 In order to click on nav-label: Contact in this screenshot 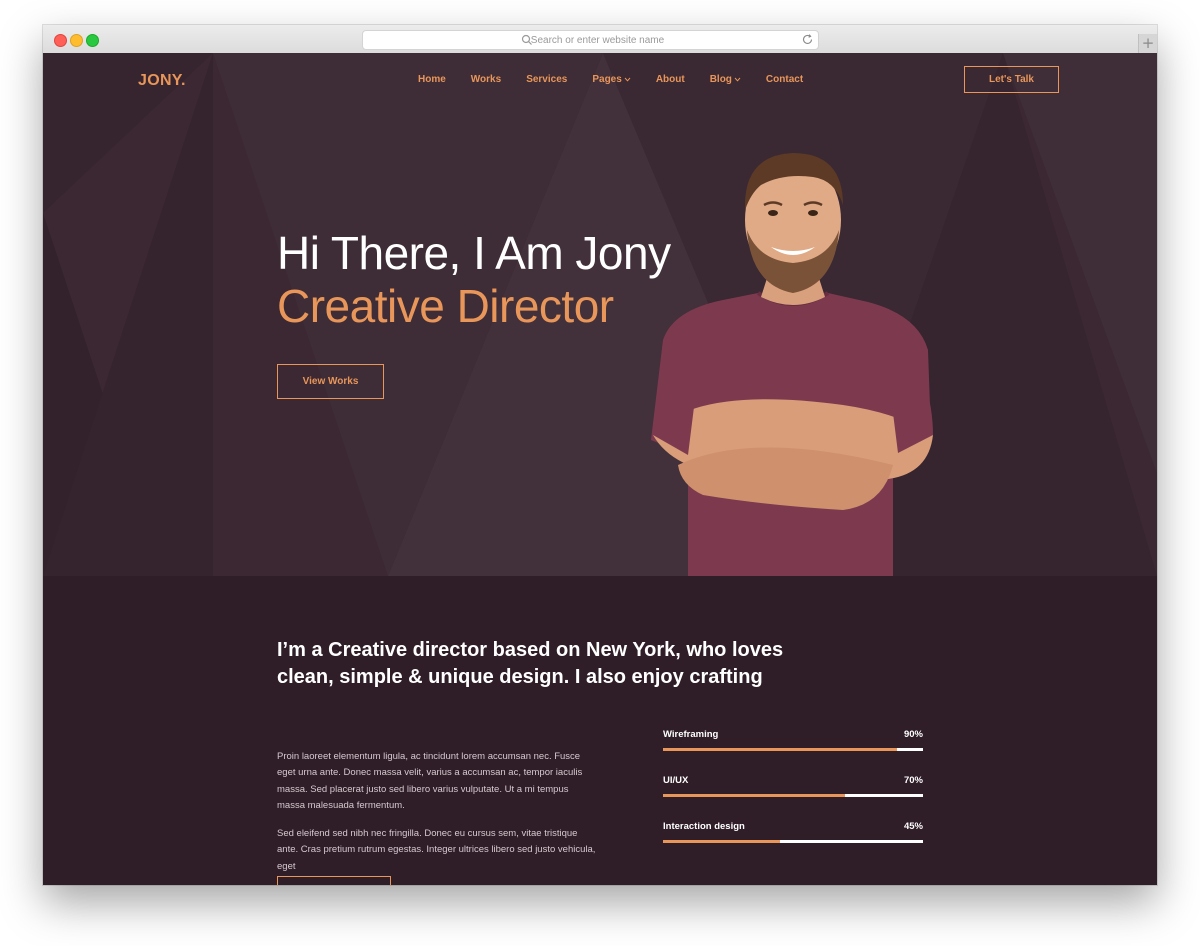, I will do `click(784, 79)`.